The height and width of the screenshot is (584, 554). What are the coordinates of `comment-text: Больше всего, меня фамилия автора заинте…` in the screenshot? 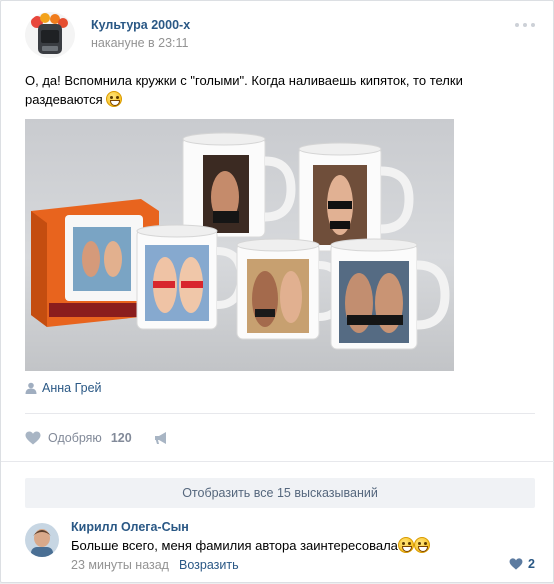 It's located at (250, 546).